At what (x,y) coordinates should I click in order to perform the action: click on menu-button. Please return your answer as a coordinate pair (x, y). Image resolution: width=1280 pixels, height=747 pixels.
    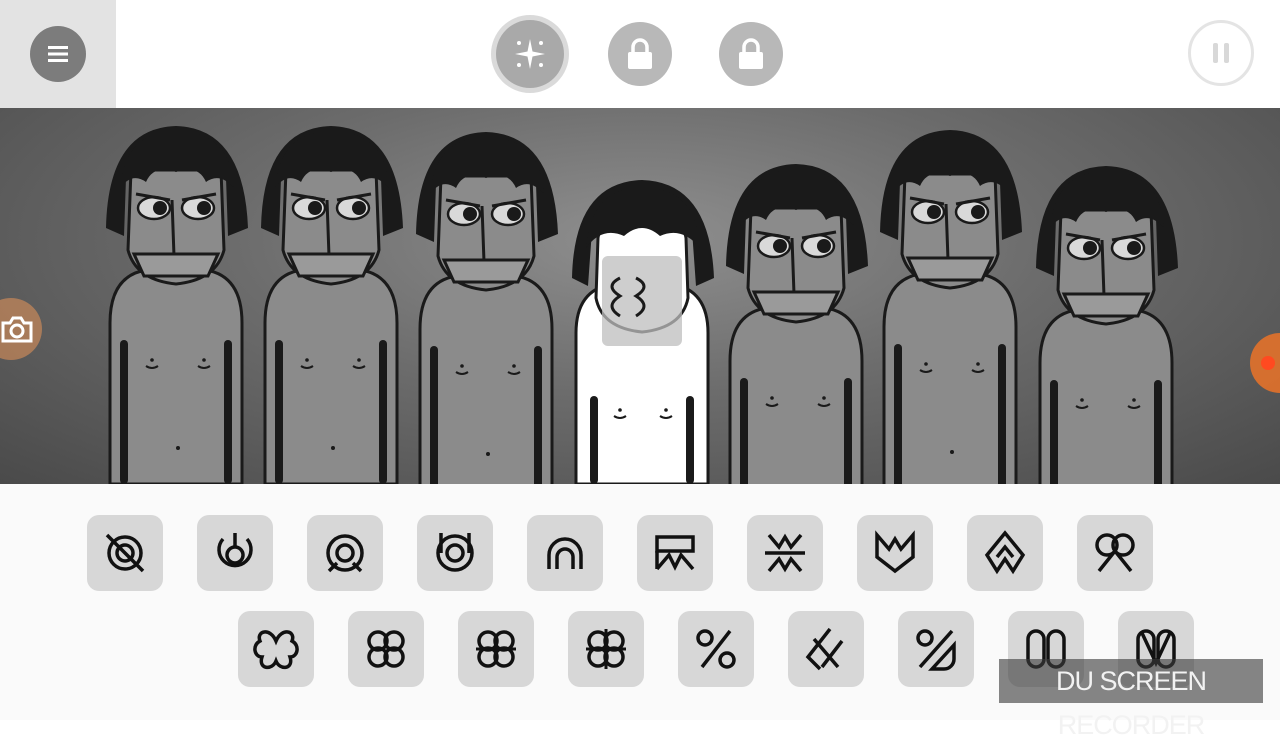
    Looking at the image, I should click on (58, 54).